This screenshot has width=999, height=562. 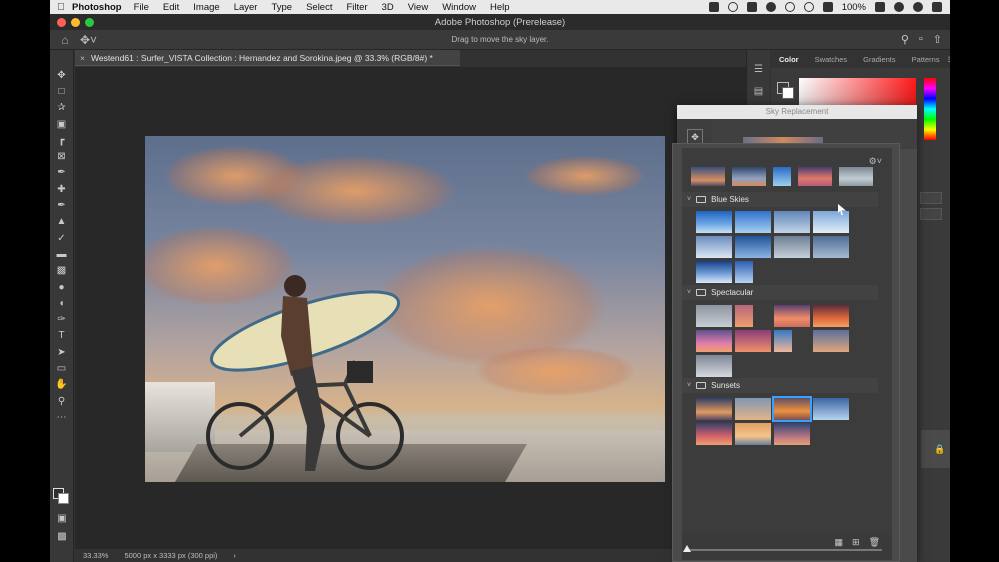 I want to click on view-toggle-stub, so click(x=931, y=214).